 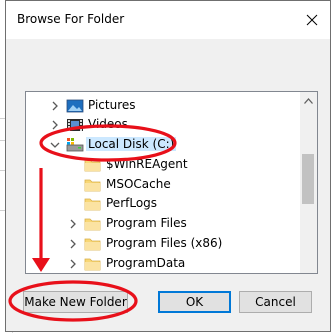 I want to click on local-disk-icon, so click(x=75, y=145).